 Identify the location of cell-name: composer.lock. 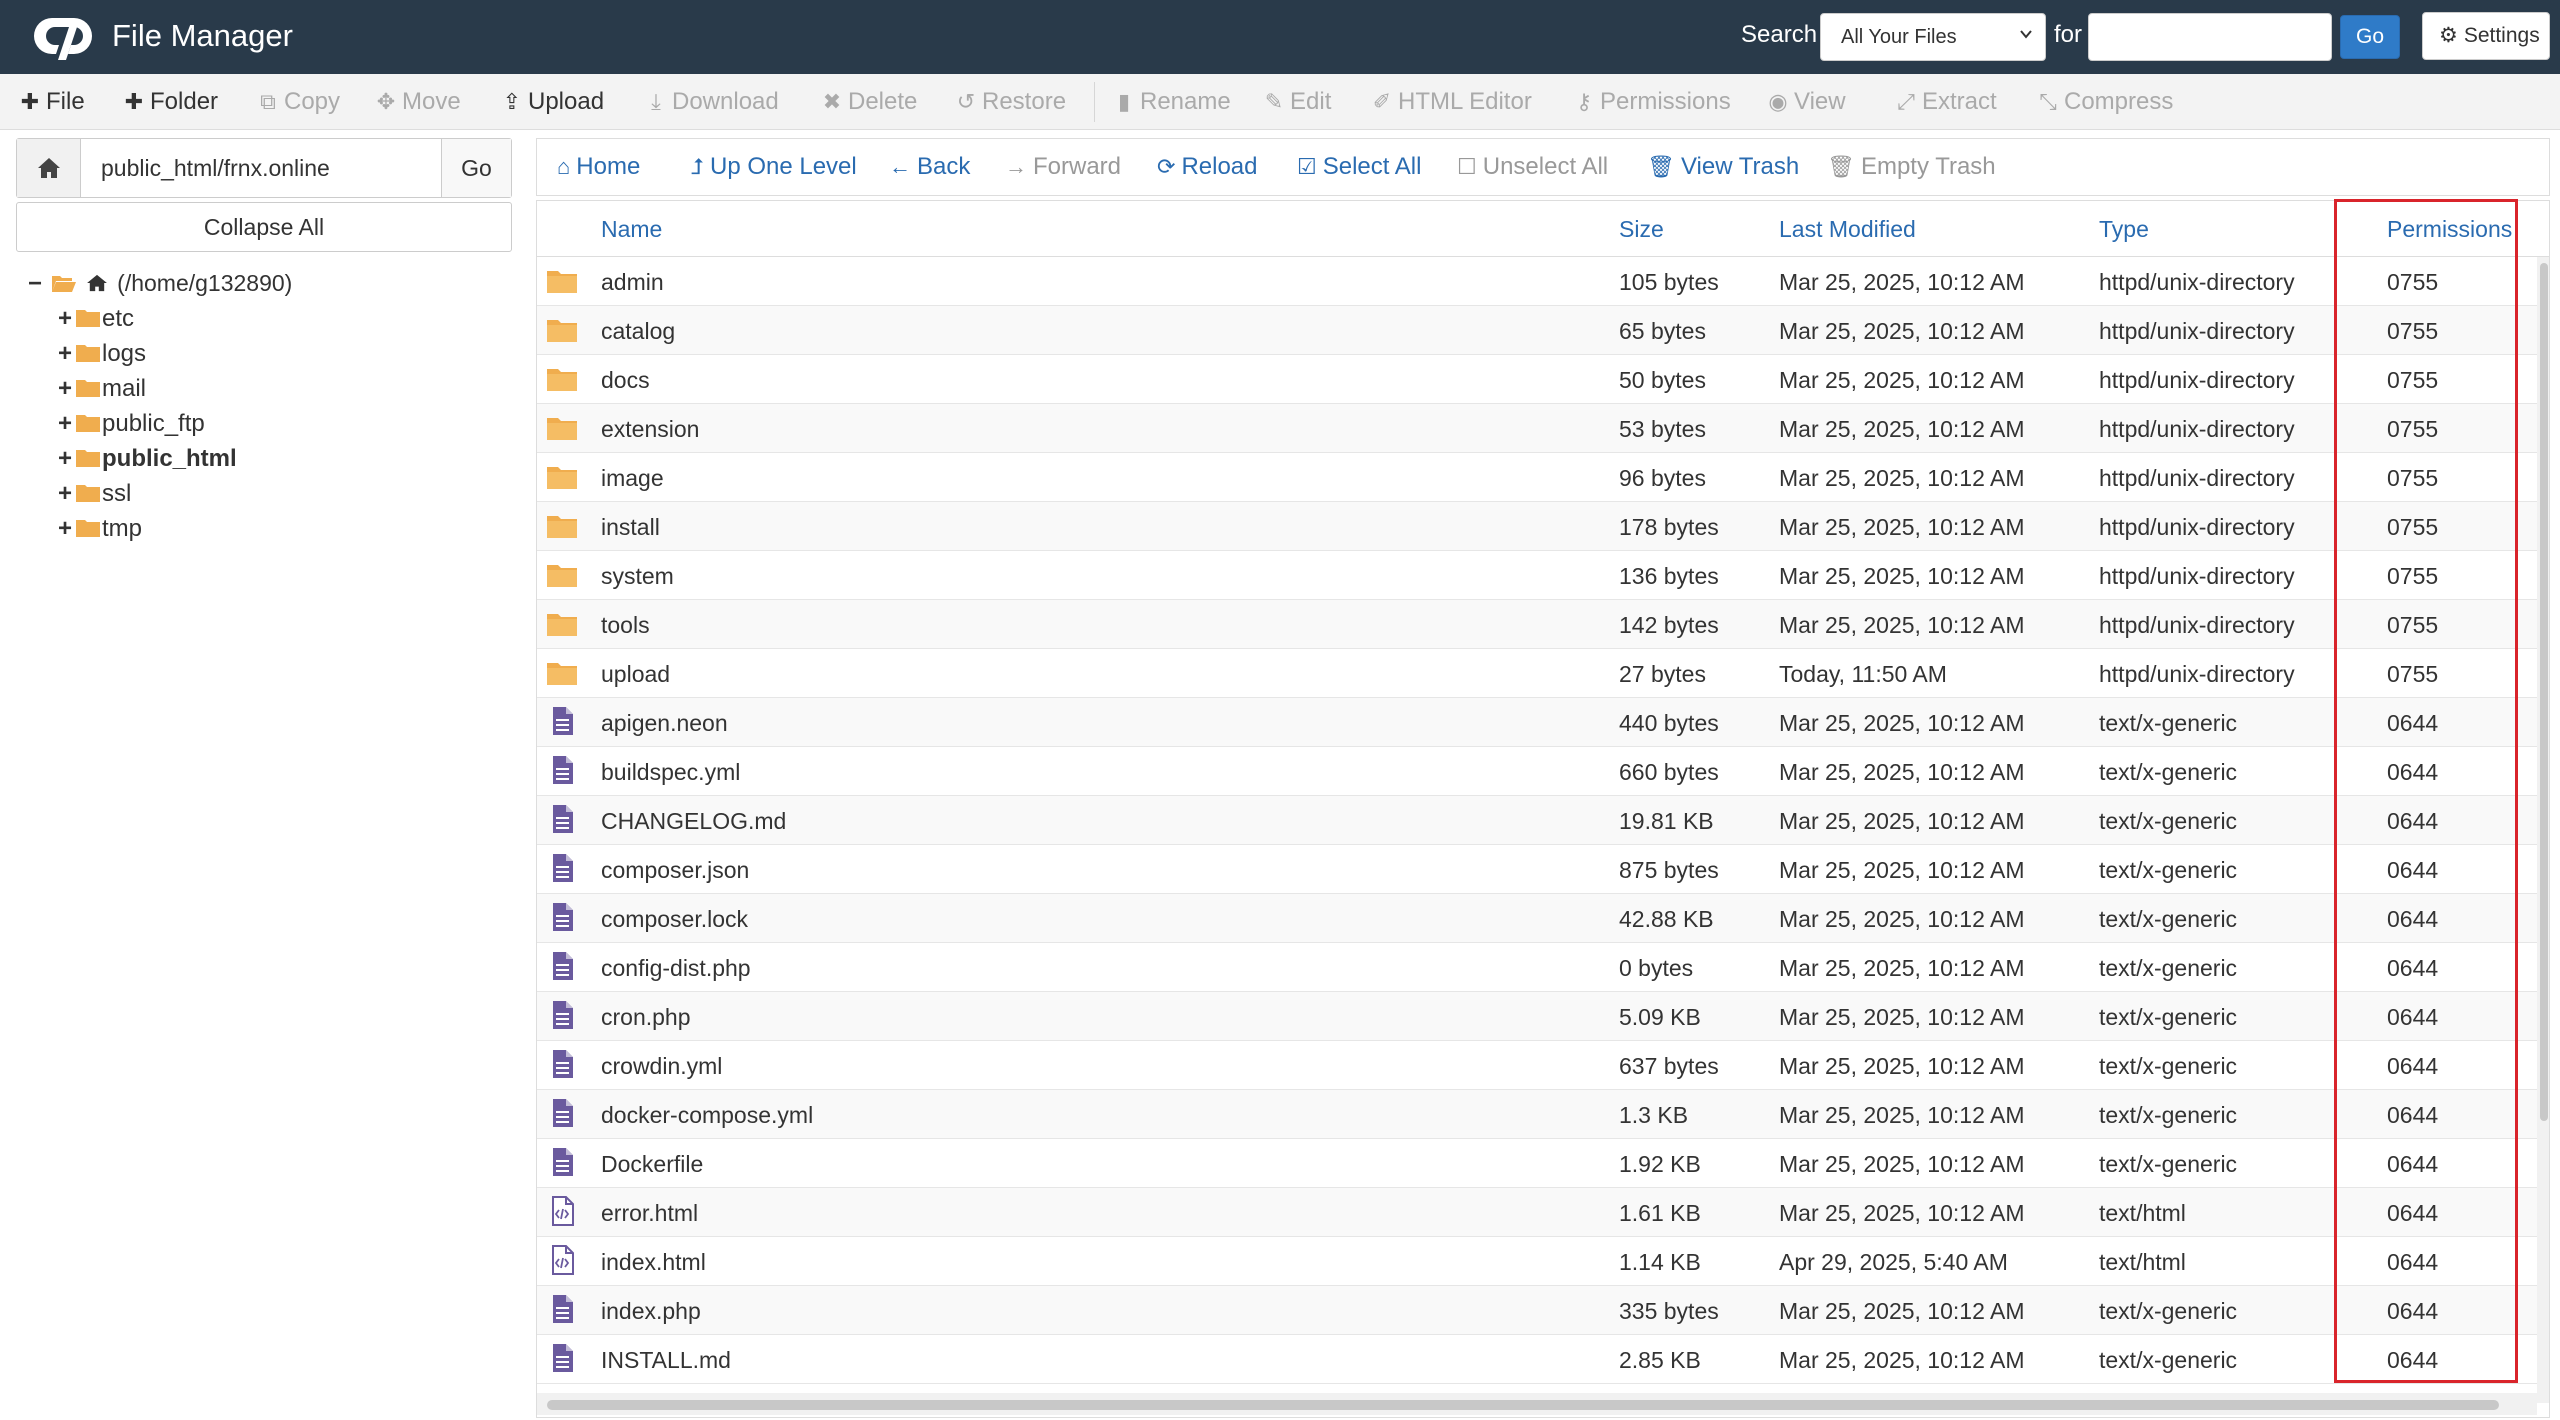
(675, 919).